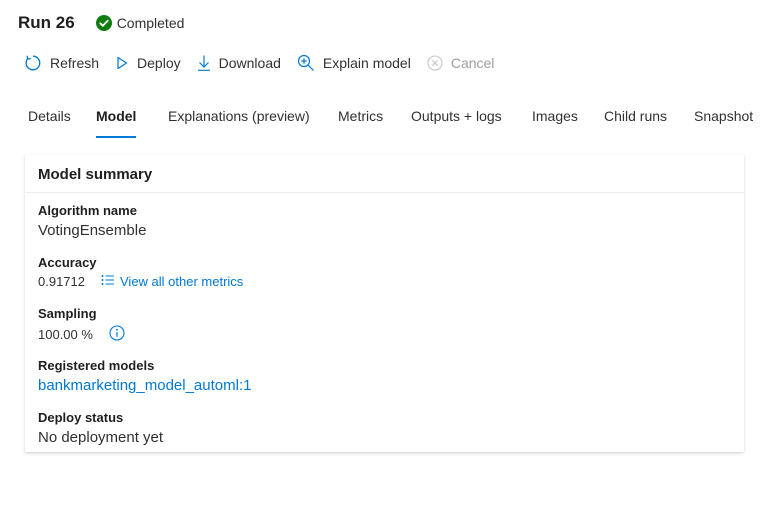 The image size is (778, 509). Describe the element at coordinates (87, 210) in the screenshot. I see `algorithm-name-label: Algorithm name` at that location.